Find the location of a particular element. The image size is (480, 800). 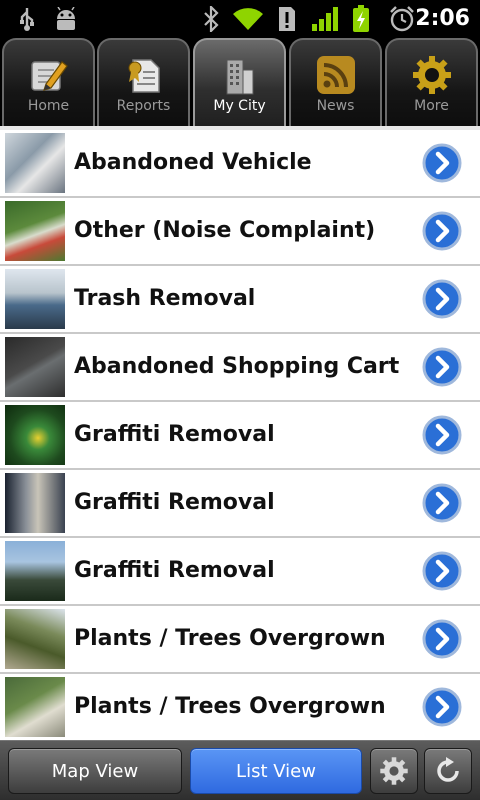

rss-icon is located at coordinates (336, 75).